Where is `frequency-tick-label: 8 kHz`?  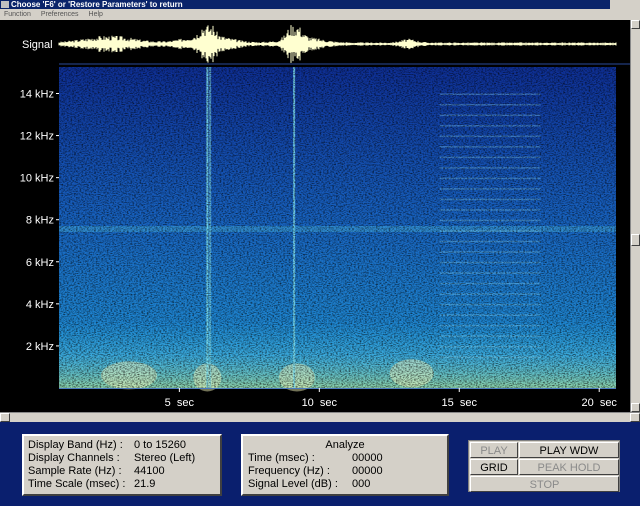
frequency-tick-label: 8 kHz is located at coordinates (40, 221).